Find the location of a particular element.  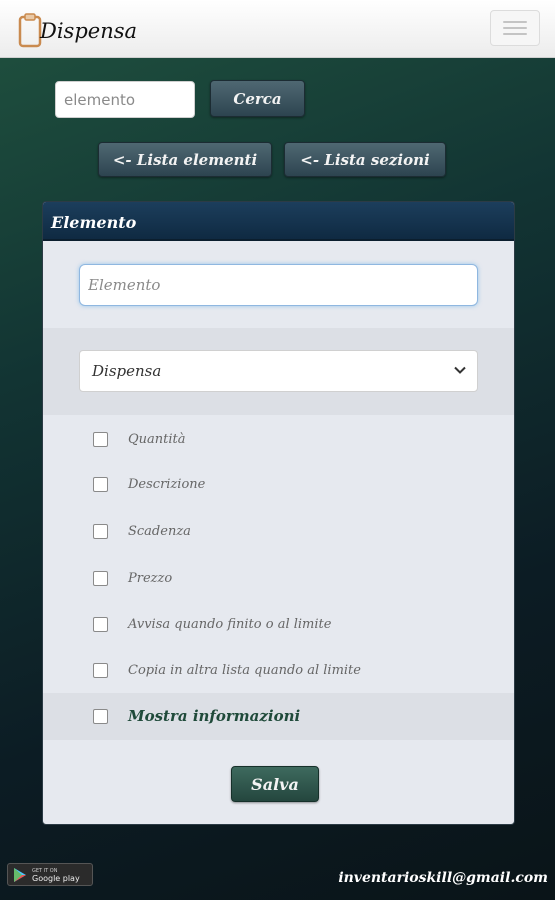

brand-title: Dispensa is located at coordinates (89, 31).